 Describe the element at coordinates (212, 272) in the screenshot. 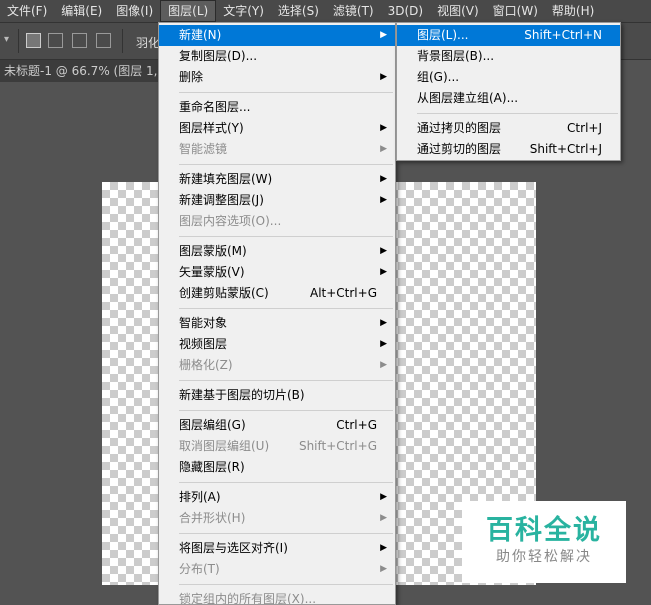

I see `menu-item-label: 矢量蒙版(V)` at that location.